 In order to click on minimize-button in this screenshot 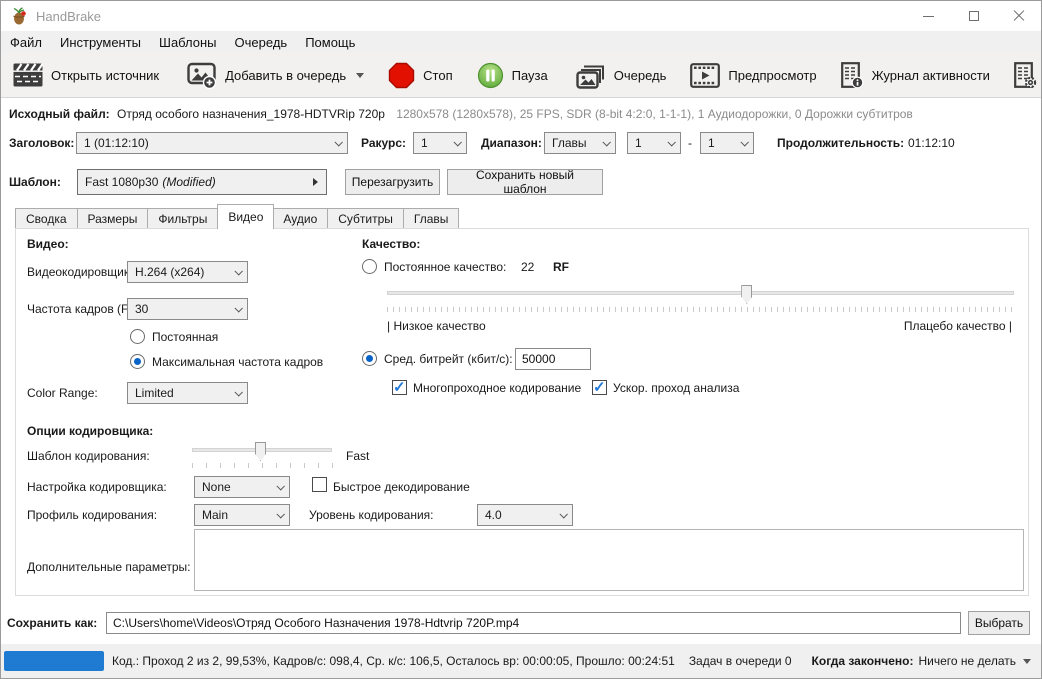, I will do `click(928, 16)`.